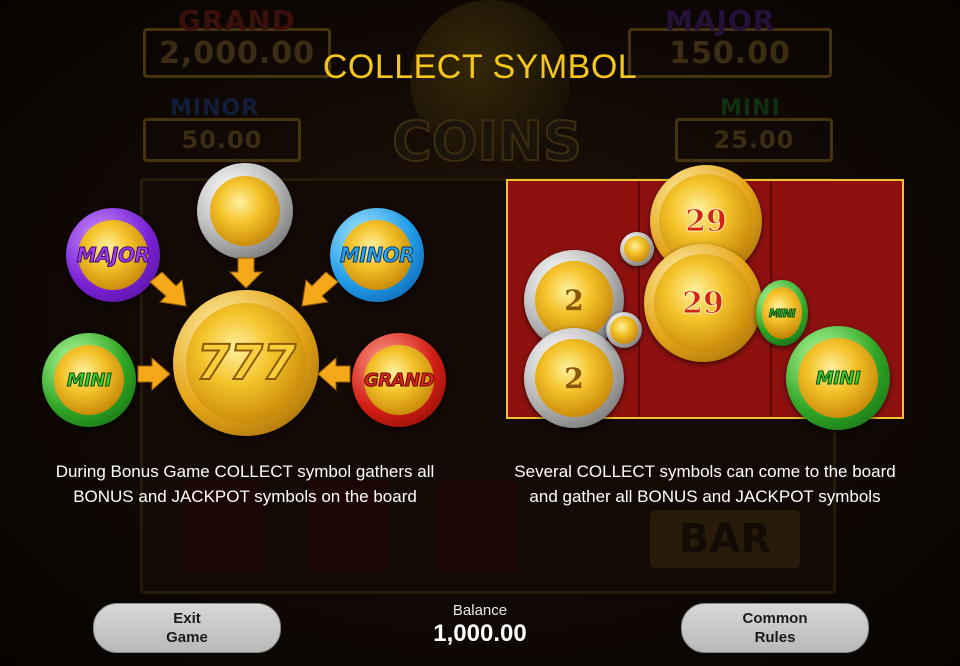 The height and width of the screenshot is (666, 960). What do you see at coordinates (187, 637) in the screenshot?
I see `exit-game-label-line2: Game` at bounding box center [187, 637].